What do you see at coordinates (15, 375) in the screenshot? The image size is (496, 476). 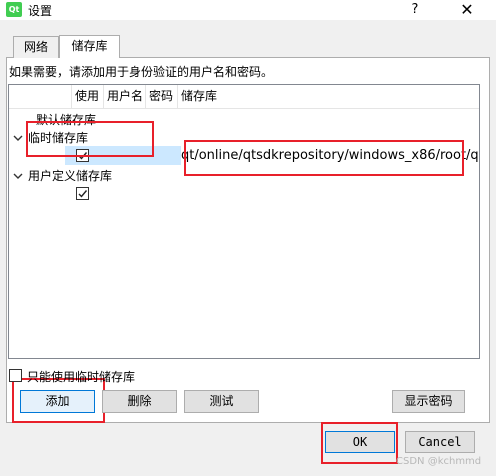 I see `only-temporary-checkbox` at bounding box center [15, 375].